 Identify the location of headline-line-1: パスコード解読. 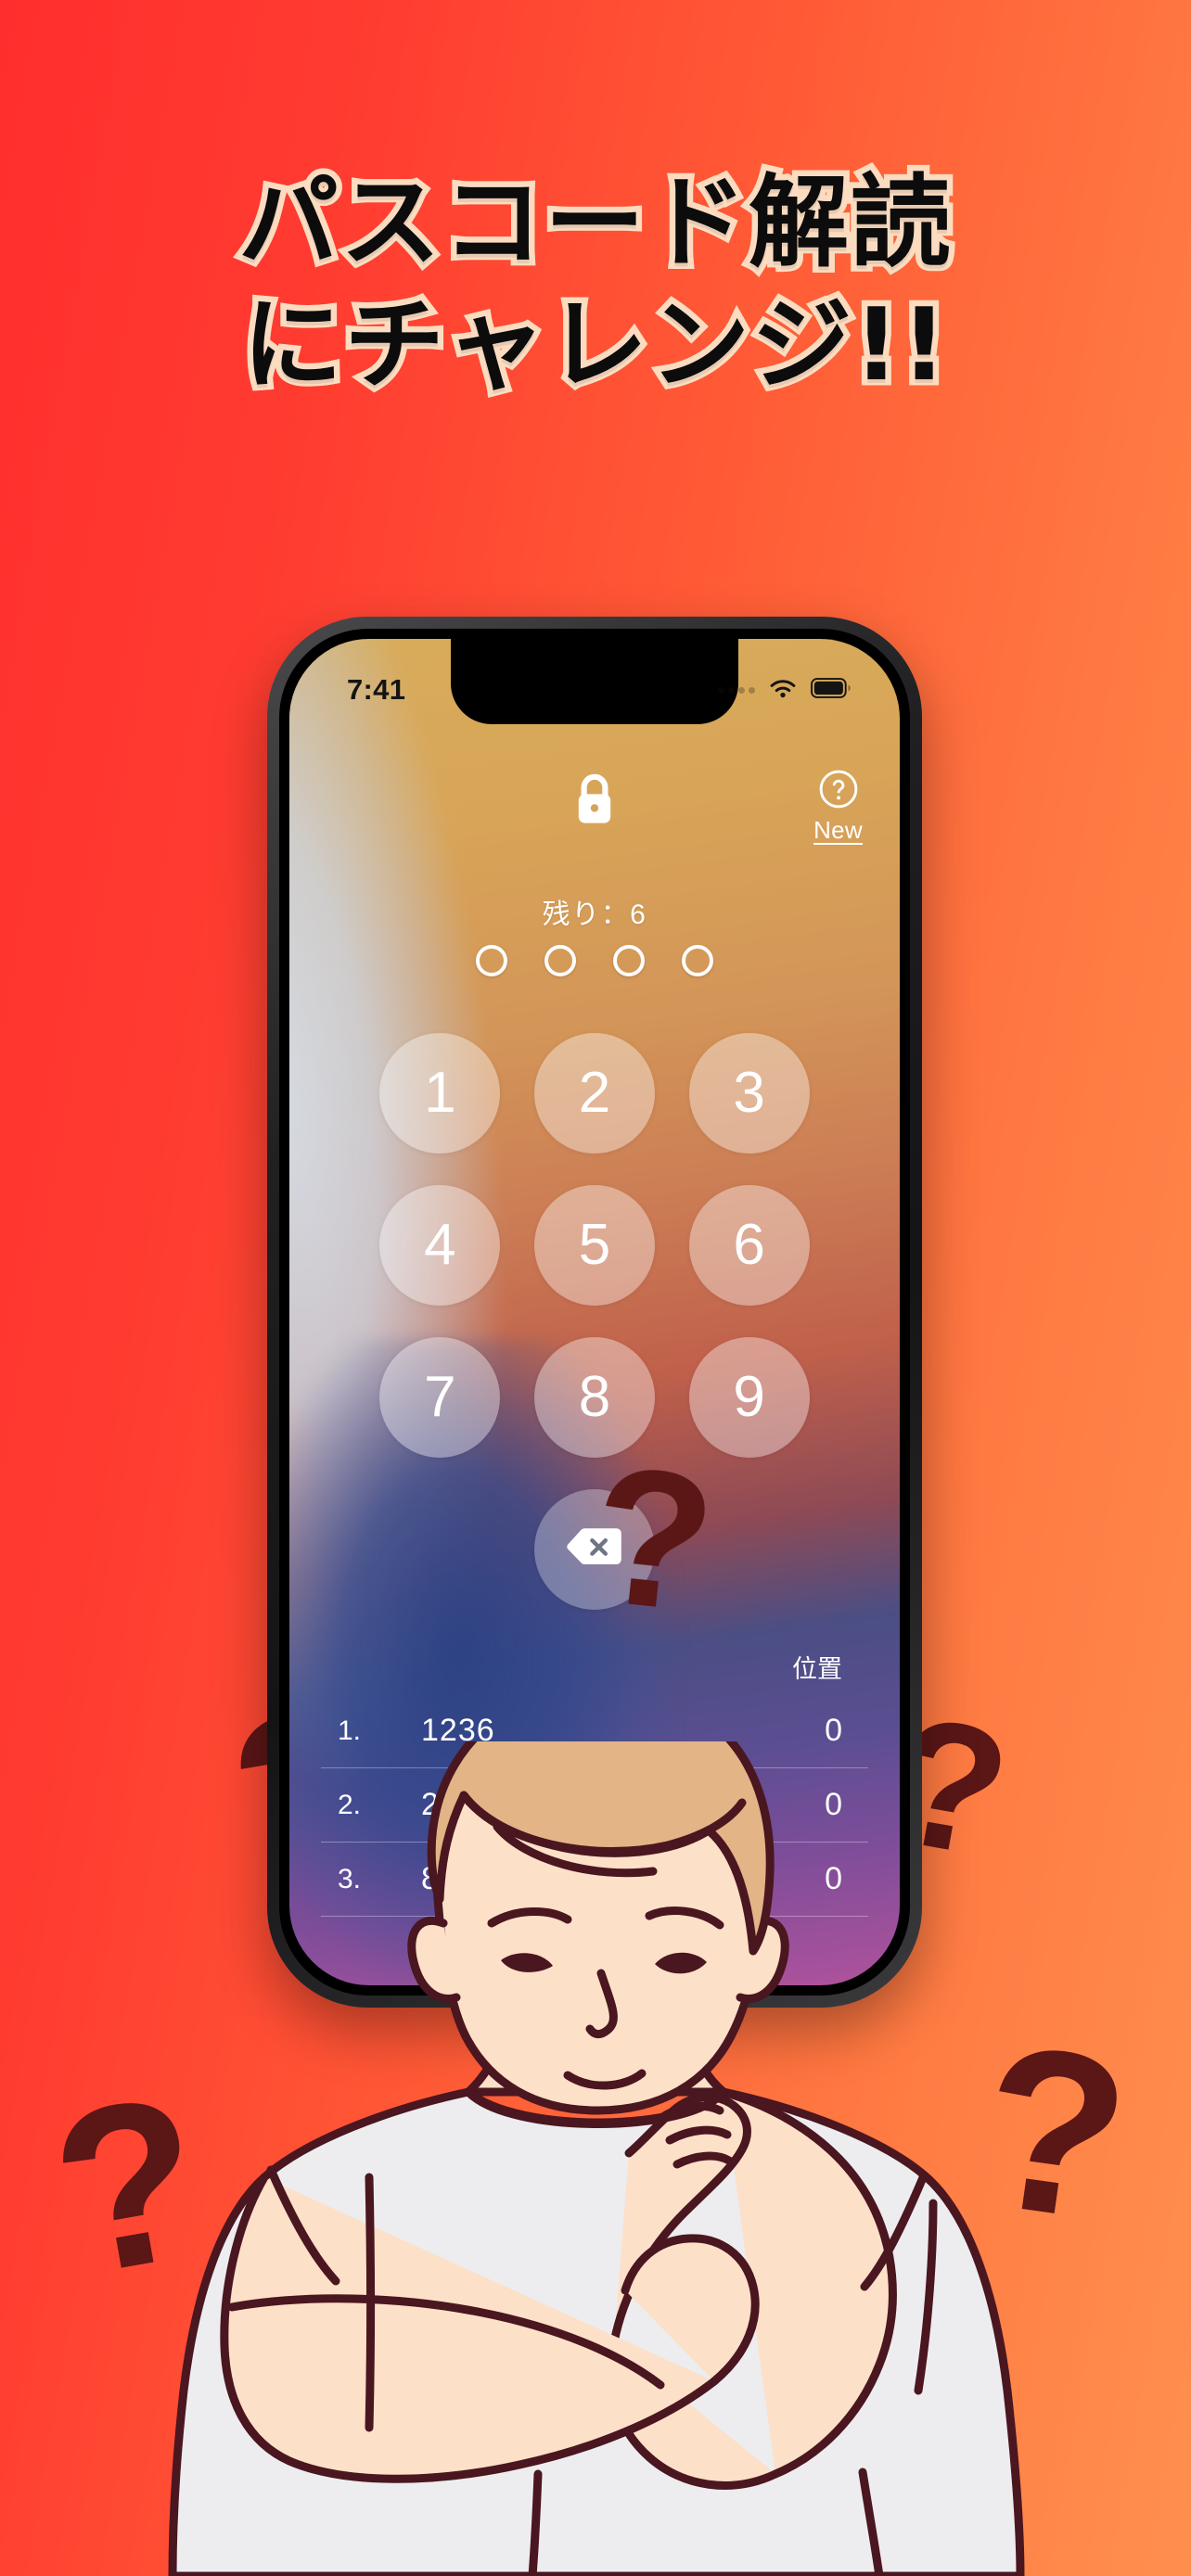
(594, 223).